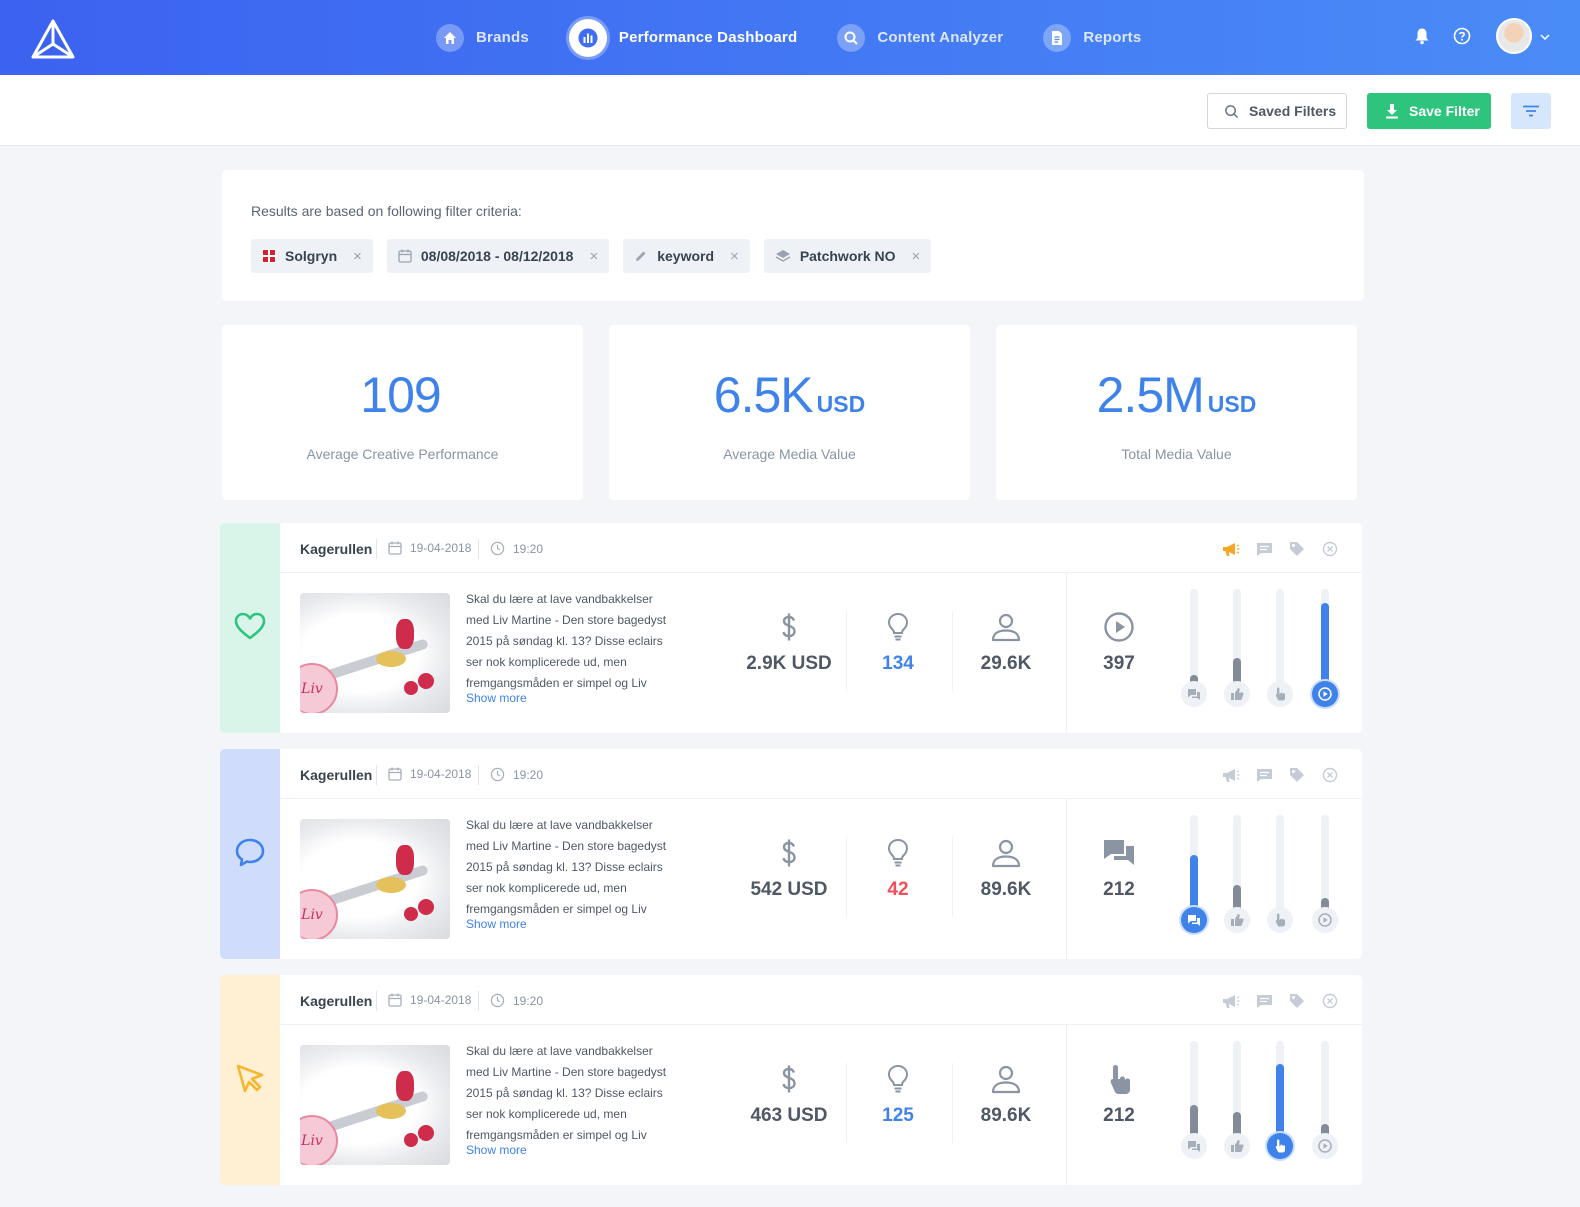 Image resolution: width=1580 pixels, height=1207 pixels. I want to click on nav-label: Reports, so click(1112, 37).